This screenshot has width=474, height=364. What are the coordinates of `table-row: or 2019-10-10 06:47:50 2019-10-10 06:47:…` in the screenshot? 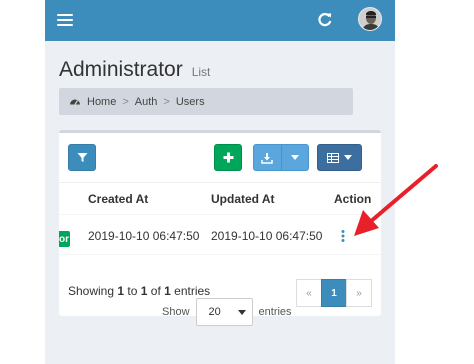 It's located at (220, 236).